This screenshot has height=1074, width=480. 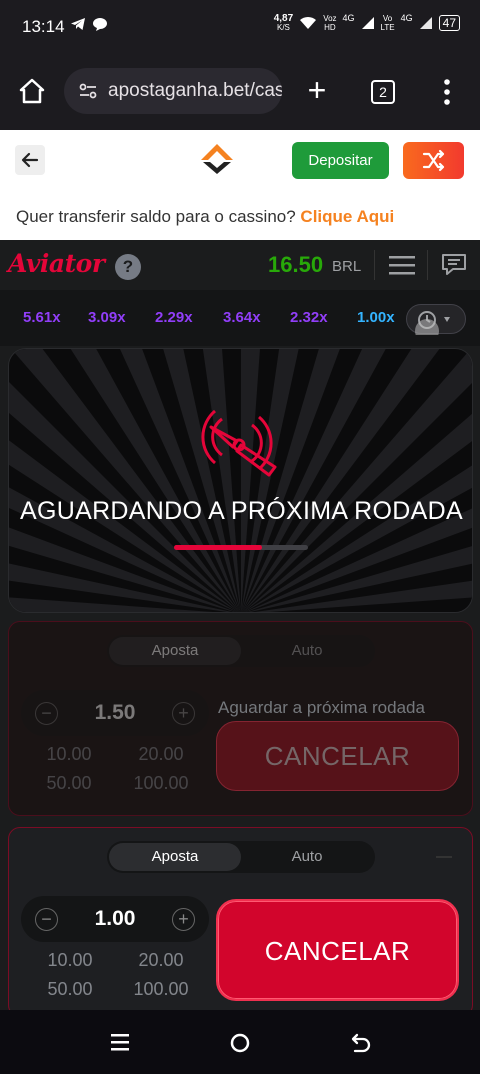 What do you see at coordinates (100, 24) in the screenshot?
I see `chat-bubble-icon` at bounding box center [100, 24].